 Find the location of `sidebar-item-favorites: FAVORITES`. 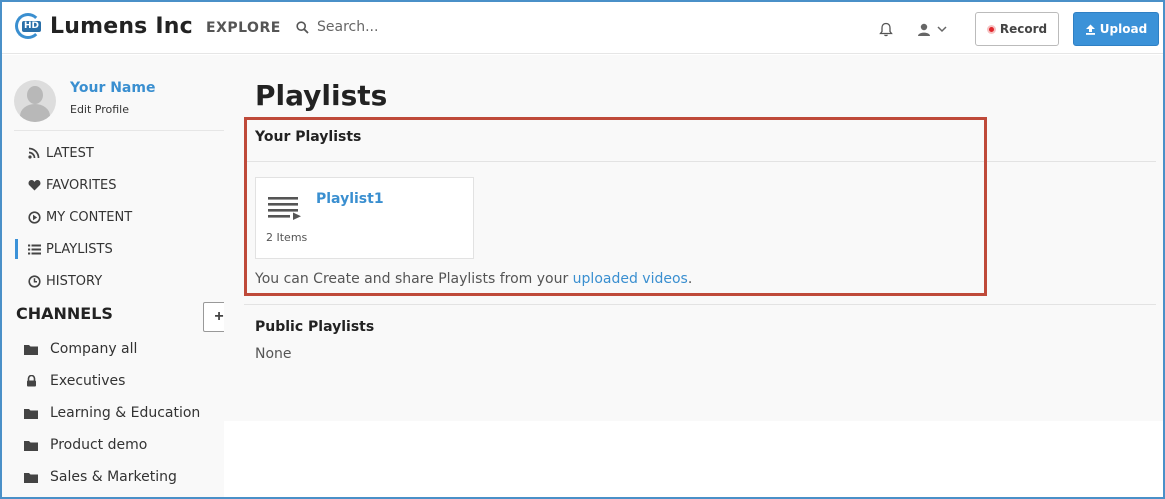

sidebar-item-favorites: FAVORITES is located at coordinates (74, 185).